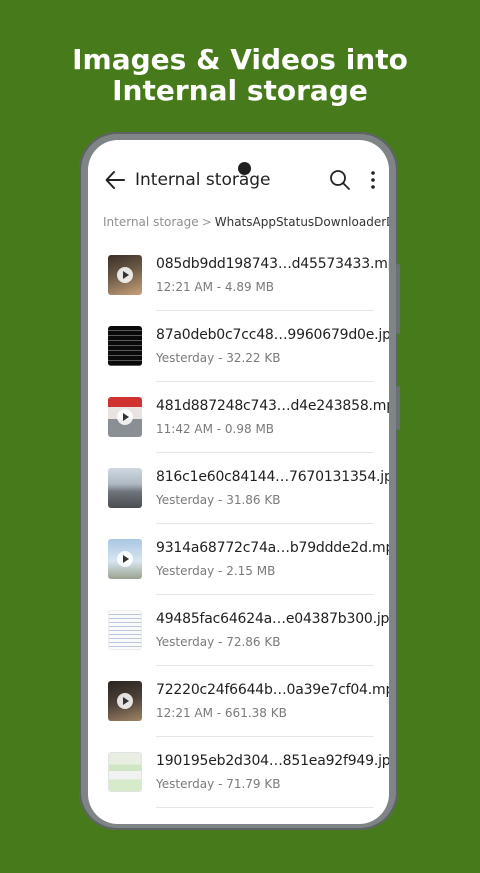 Image resolution: width=480 pixels, height=873 pixels. What do you see at coordinates (215, 287) in the screenshot?
I see `file-meta: 12:21 AM - 4.89 MB` at bounding box center [215, 287].